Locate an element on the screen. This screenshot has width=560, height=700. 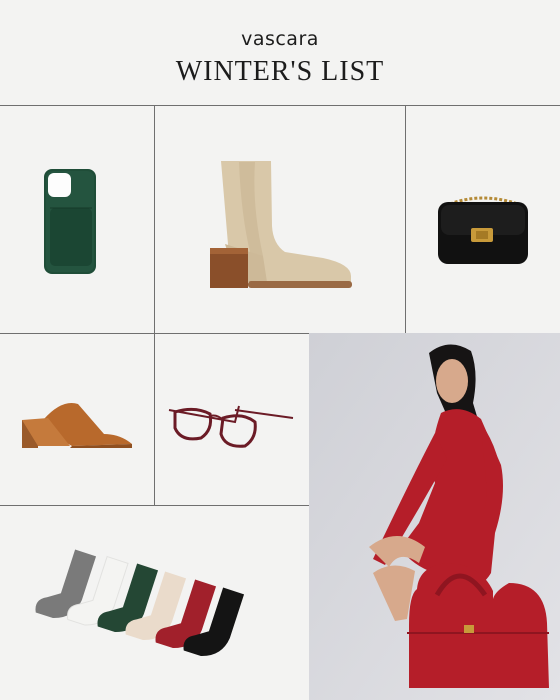
product-suede-mule is located at coordinates (77, 419).